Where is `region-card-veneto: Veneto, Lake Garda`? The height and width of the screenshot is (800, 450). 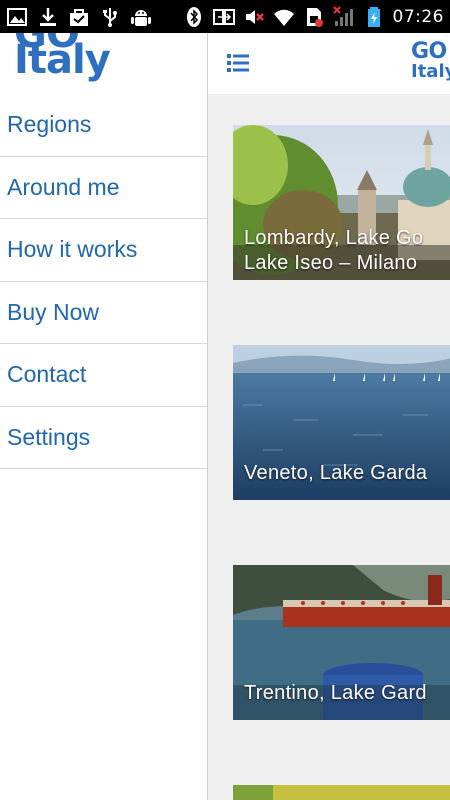
region-card-veneto: Veneto, Lake Garda is located at coordinates (341, 422).